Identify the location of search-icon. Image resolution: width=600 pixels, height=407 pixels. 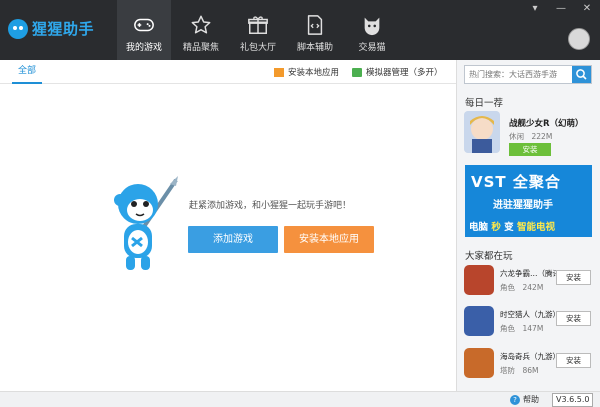
(581, 74).